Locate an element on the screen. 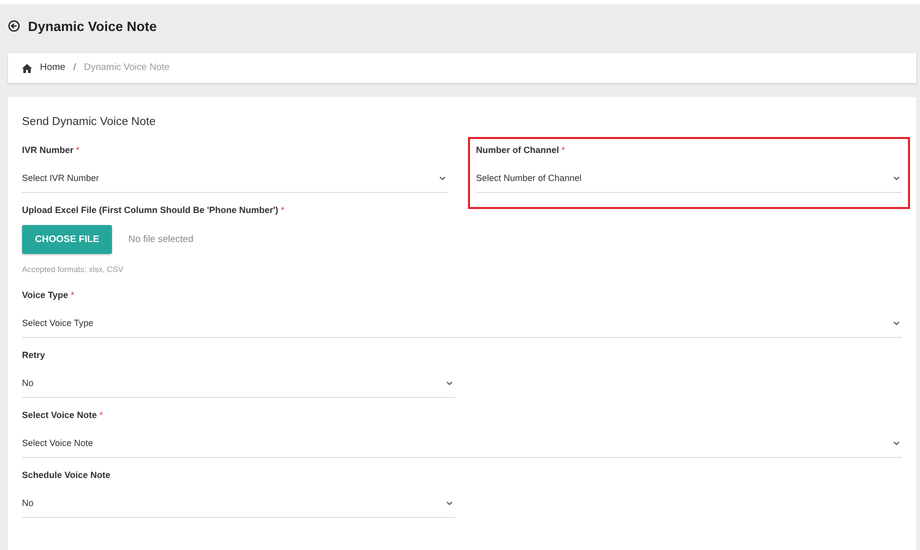 The image size is (920, 550). breadcrumb-current: Dynamic Voice Note is located at coordinates (127, 67).